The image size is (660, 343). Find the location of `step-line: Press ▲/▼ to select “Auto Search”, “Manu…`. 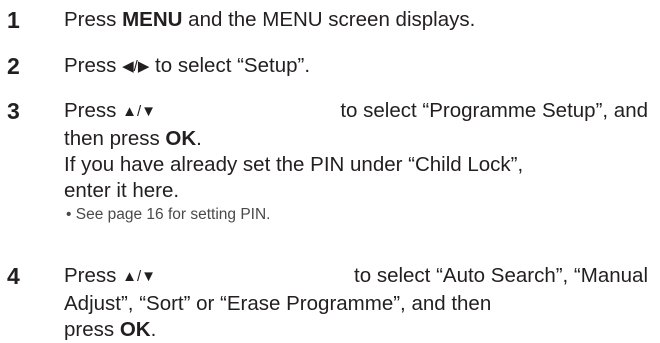

step-line: Press ▲/▼ to select “Auto Search”, “Manu… is located at coordinates (356, 277).